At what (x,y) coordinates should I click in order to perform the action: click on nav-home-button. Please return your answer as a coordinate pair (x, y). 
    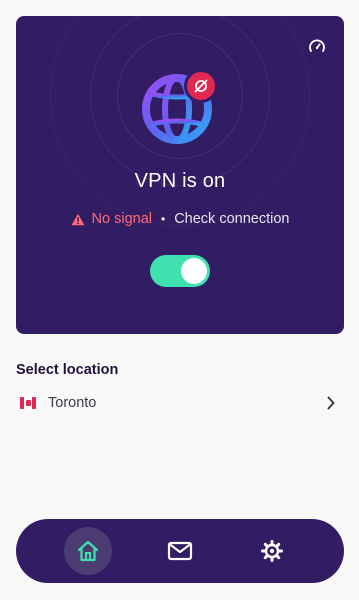
    Looking at the image, I should click on (88, 551).